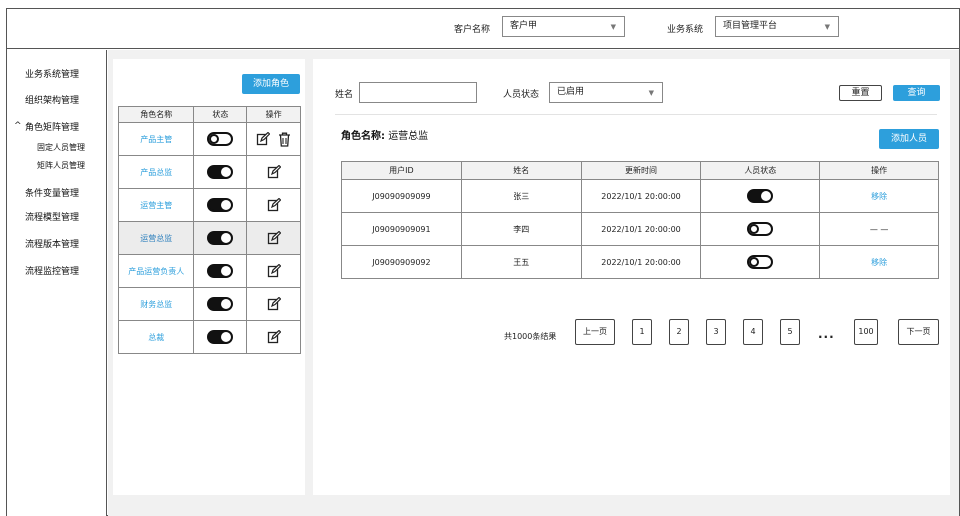 The height and width of the screenshot is (516, 960). I want to click on user-id: J09090909092, so click(401, 262).